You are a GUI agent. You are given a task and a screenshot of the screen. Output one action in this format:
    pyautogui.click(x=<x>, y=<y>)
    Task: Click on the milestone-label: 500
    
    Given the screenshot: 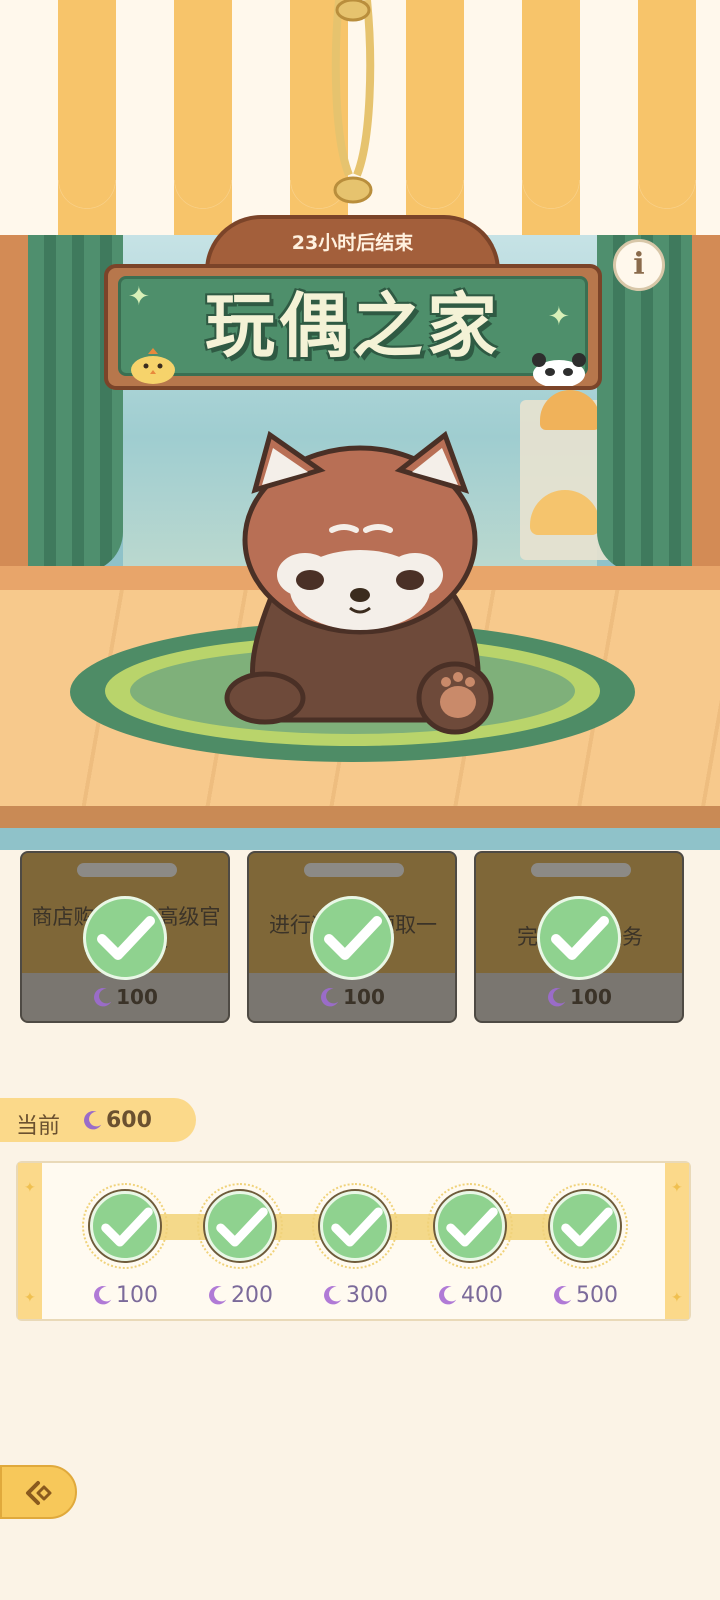 What is the action you would take?
    pyautogui.click(x=585, y=1295)
    